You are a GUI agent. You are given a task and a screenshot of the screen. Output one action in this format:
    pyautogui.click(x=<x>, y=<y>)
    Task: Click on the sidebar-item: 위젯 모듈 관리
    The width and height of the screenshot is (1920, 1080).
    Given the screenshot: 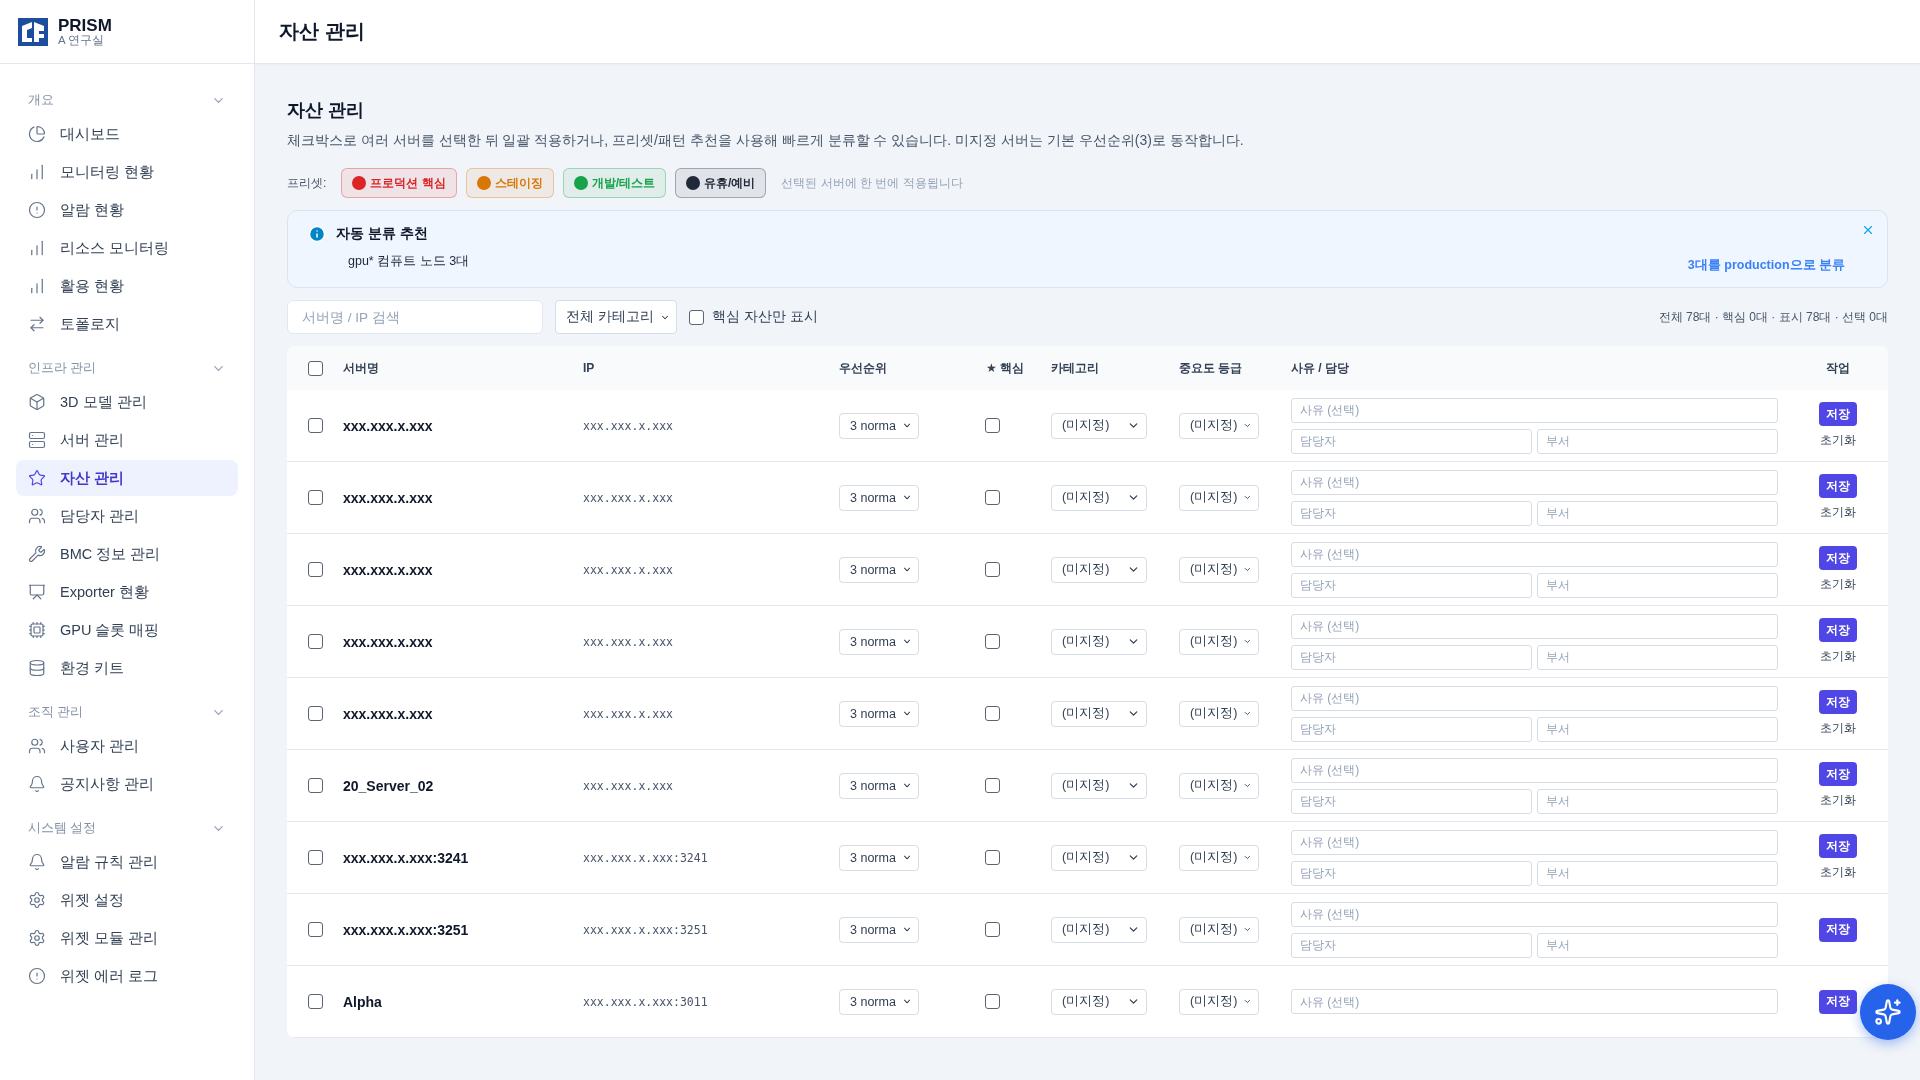 What is the action you would take?
    pyautogui.click(x=127, y=938)
    